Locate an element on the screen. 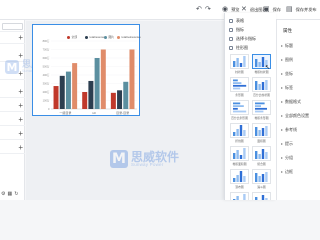 This screenshot has width=320, height=240. save-publish-button: ▤ 保存并发布 is located at coordinates (301, 9).